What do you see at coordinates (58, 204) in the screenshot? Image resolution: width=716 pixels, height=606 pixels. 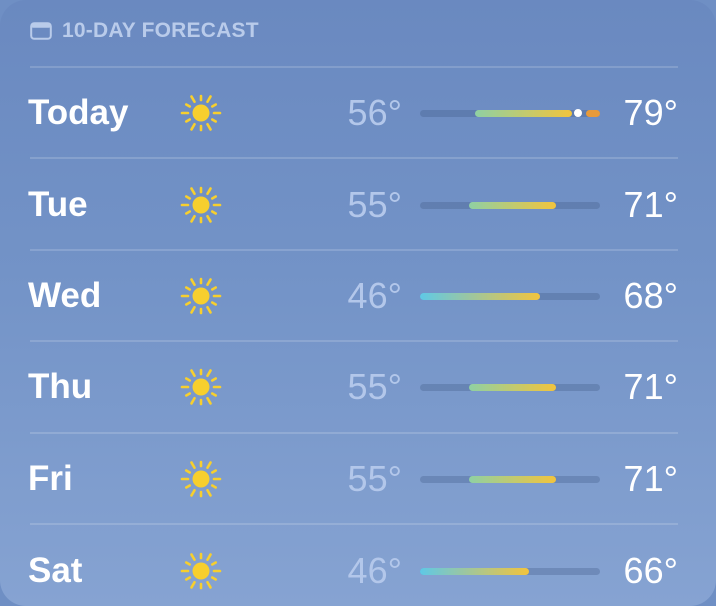 I see `day-label: Tue` at bounding box center [58, 204].